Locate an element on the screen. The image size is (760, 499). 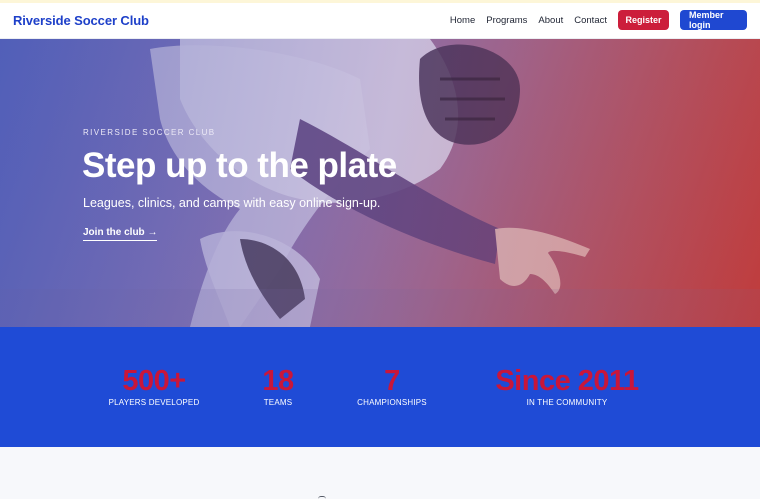
nav-link-programs: Programs is located at coordinates (506, 20).